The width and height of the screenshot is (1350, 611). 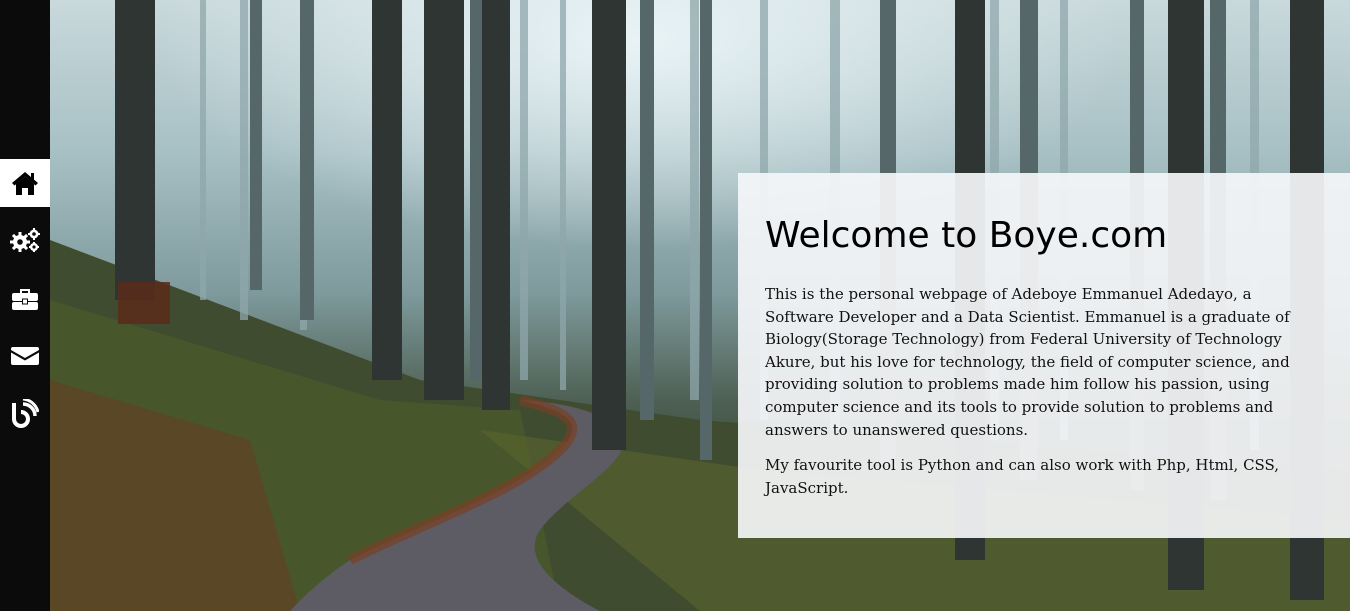 I want to click on nav-item-home, so click(x=25, y=183).